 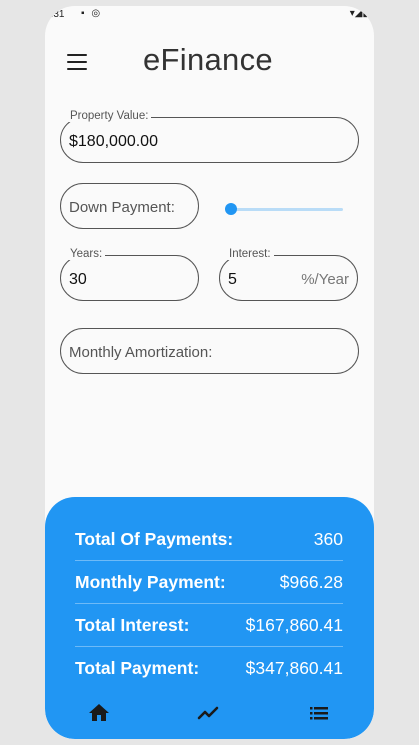 What do you see at coordinates (209, 668) in the screenshot?
I see `summary-row-total-payment: Total Payment: $347,860.41` at bounding box center [209, 668].